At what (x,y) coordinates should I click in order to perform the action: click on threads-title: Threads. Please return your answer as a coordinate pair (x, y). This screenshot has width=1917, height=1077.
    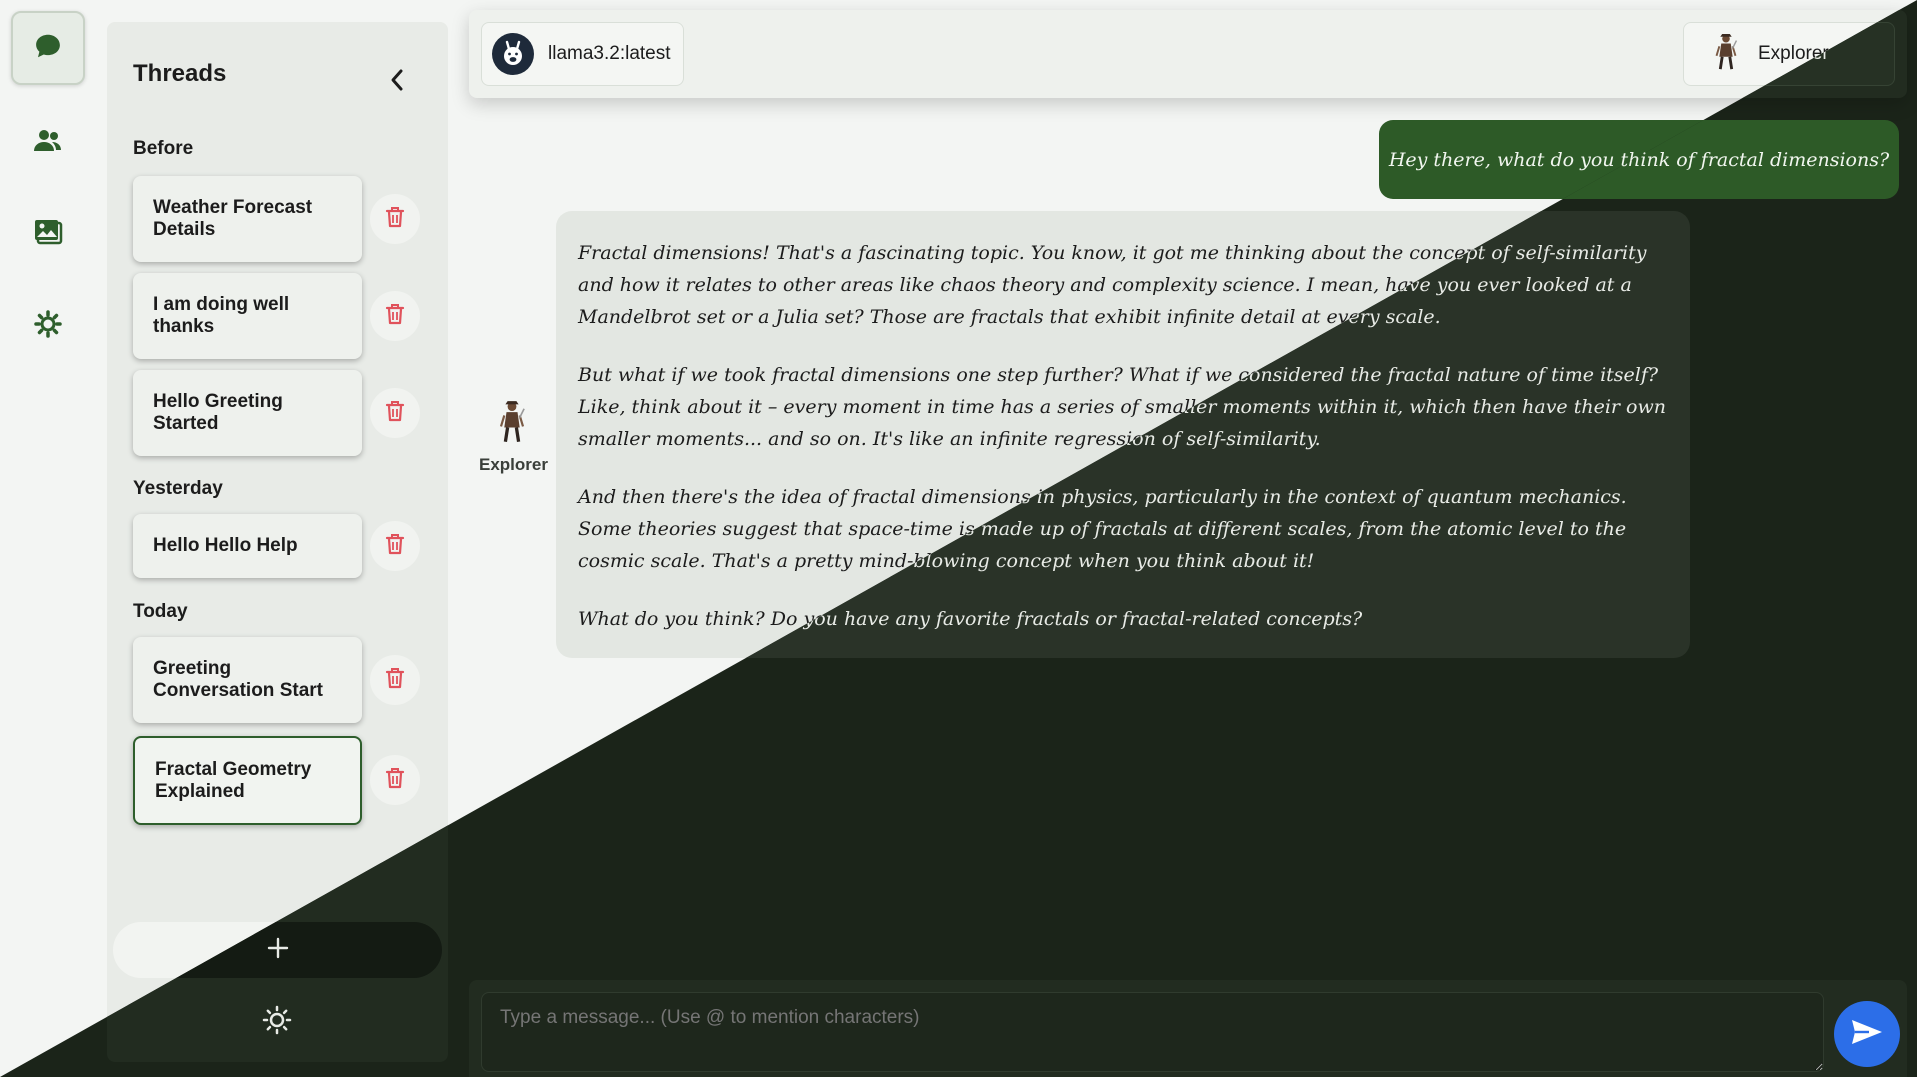
    Looking at the image, I should click on (180, 73).